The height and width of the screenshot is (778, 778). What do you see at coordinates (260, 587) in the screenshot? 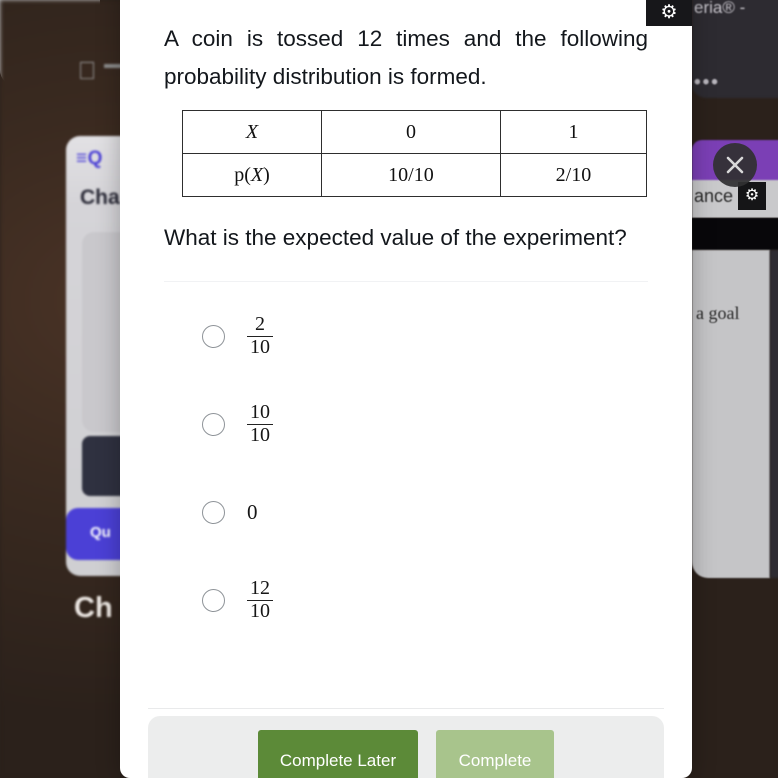
I see `fraction-numerator: 12` at bounding box center [260, 587].